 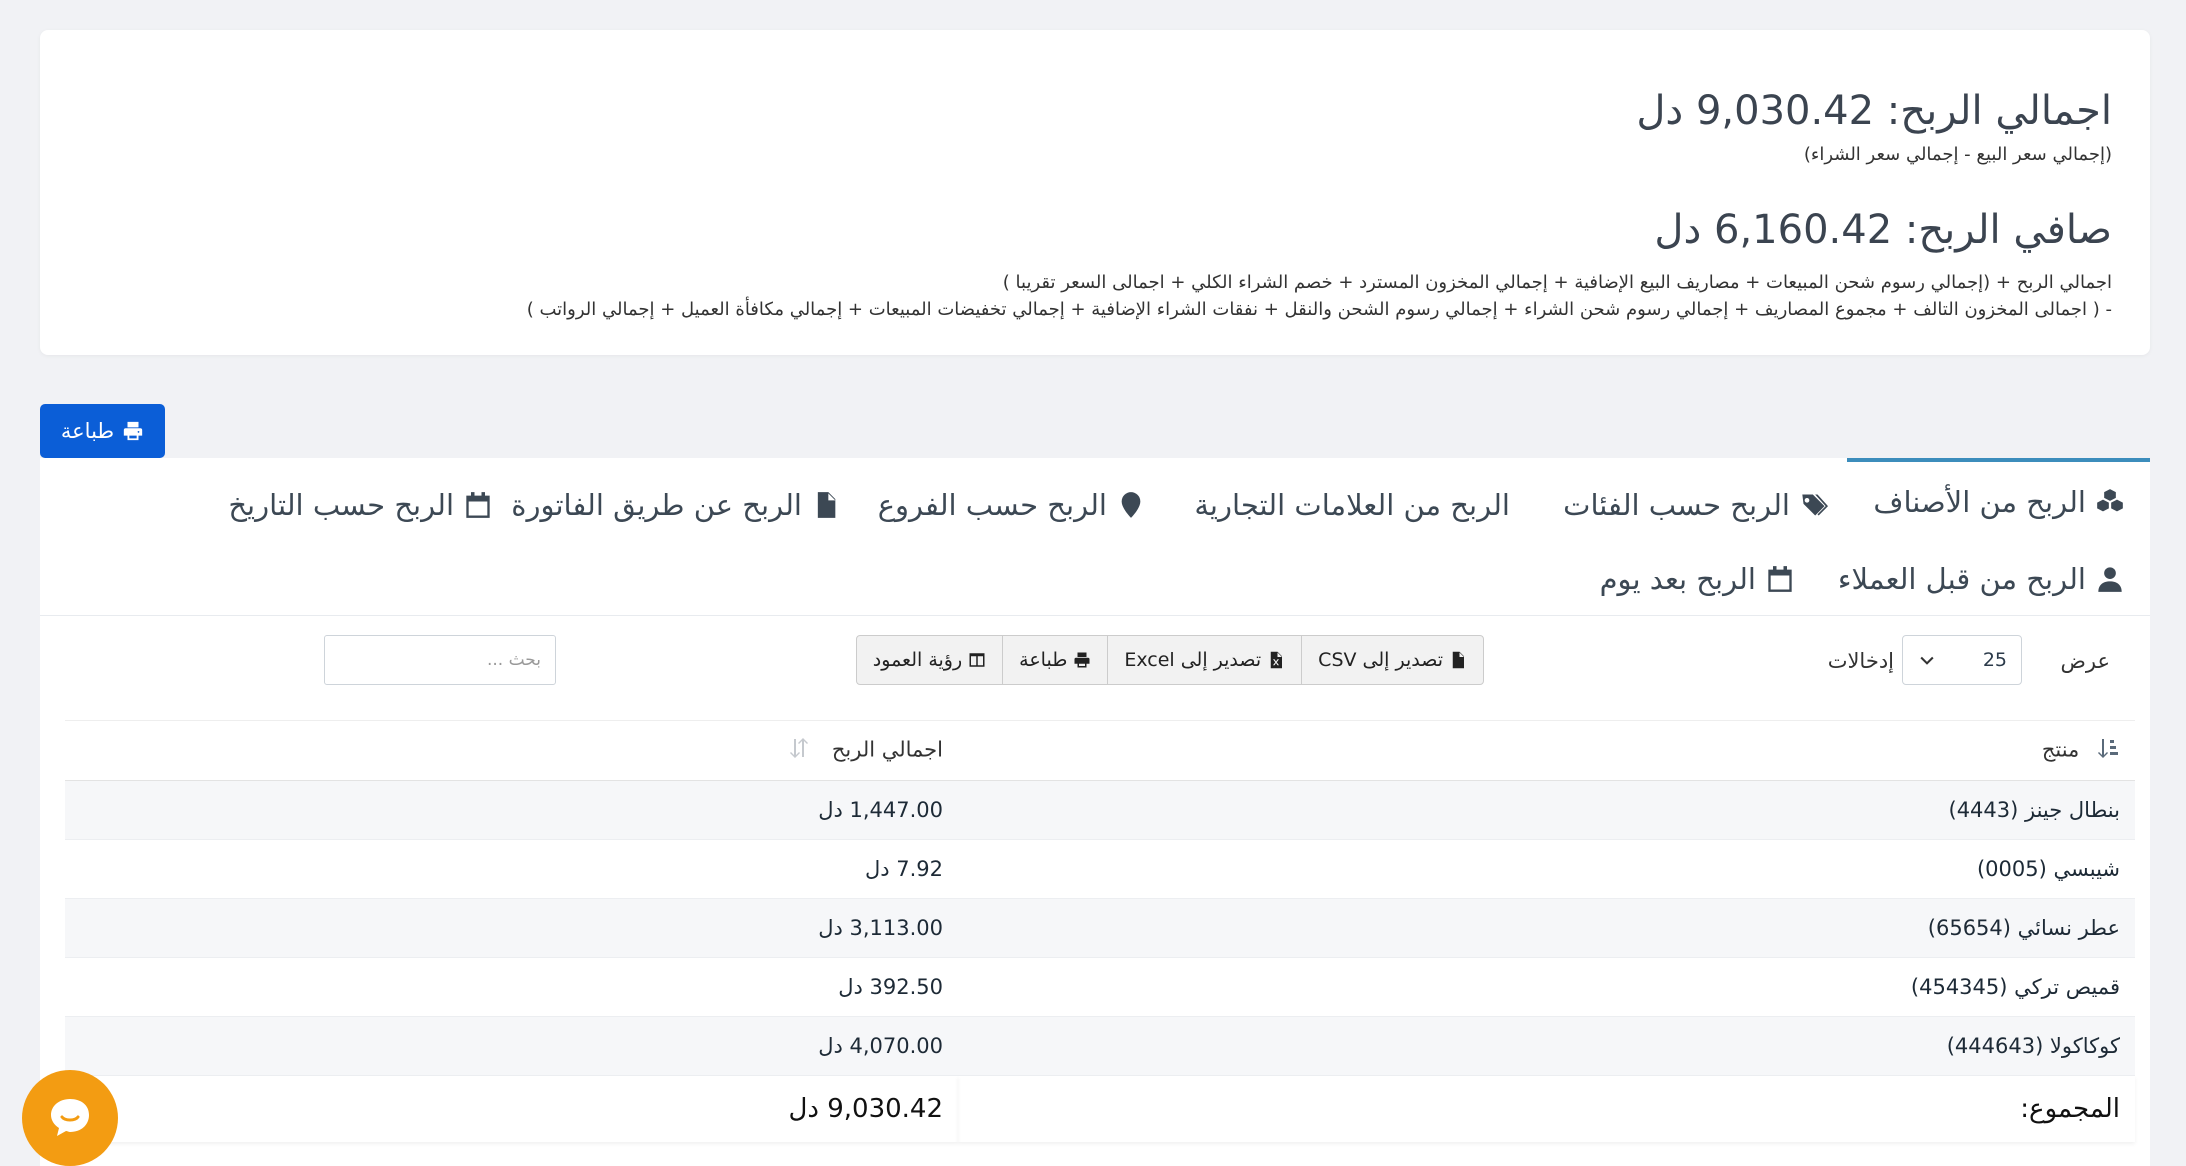 I want to click on tab-profit-by-categories: الربح حسب الفئات, so click(x=1695, y=505).